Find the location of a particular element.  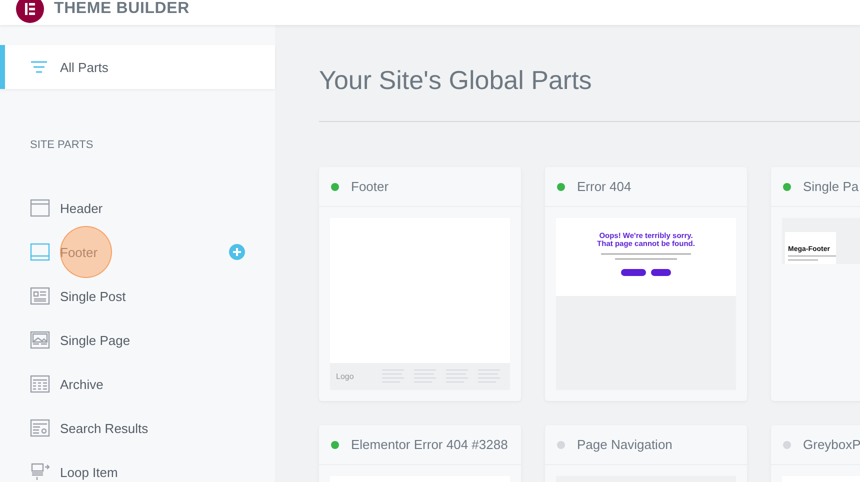

all-parts-item: All Parts is located at coordinates (137, 67).